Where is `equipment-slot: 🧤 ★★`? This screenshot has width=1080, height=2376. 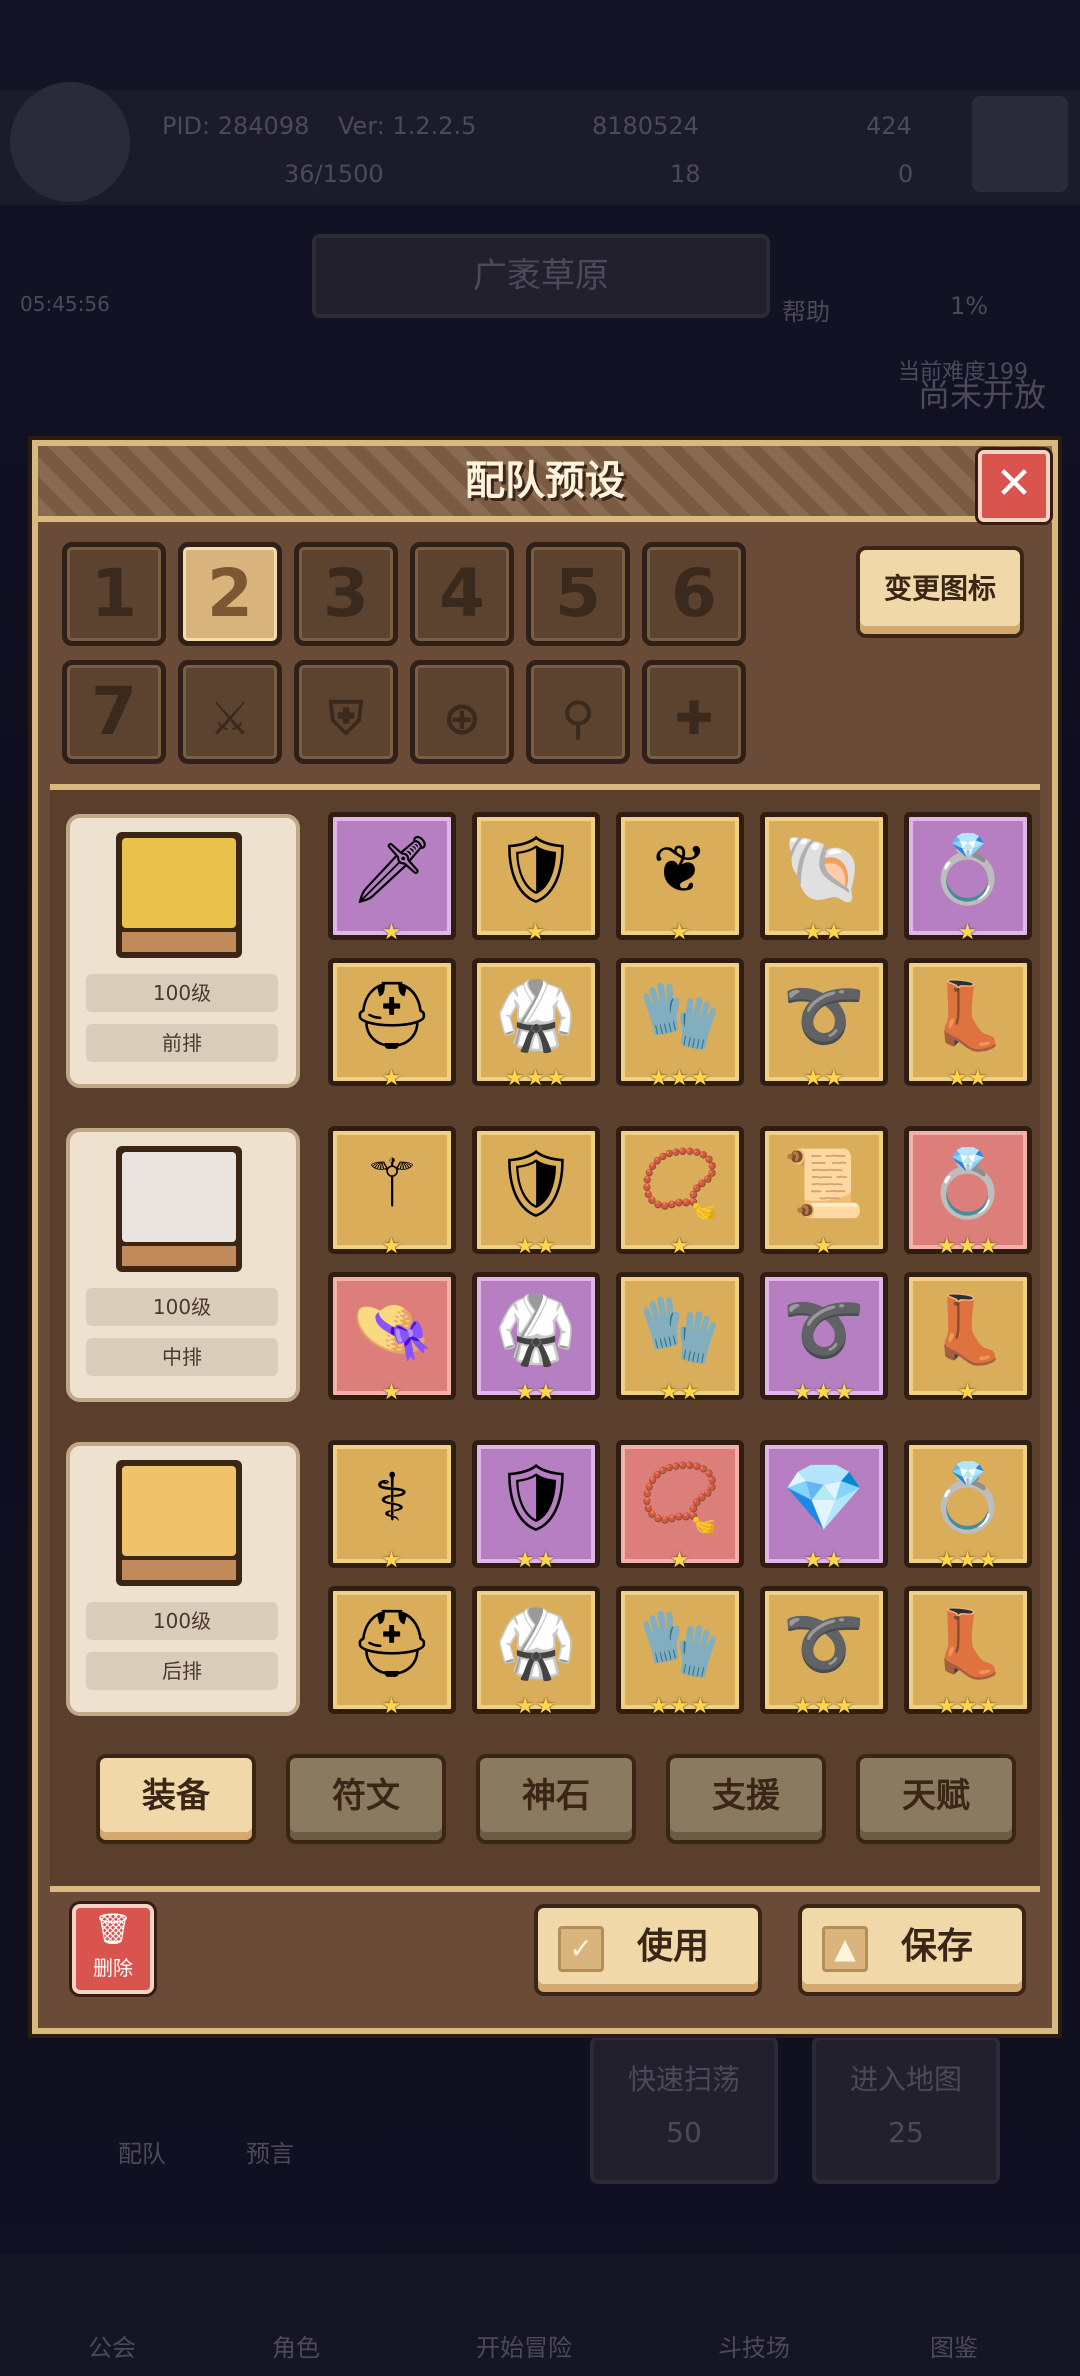 equipment-slot: 🧤 ★★ is located at coordinates (680, 1338).